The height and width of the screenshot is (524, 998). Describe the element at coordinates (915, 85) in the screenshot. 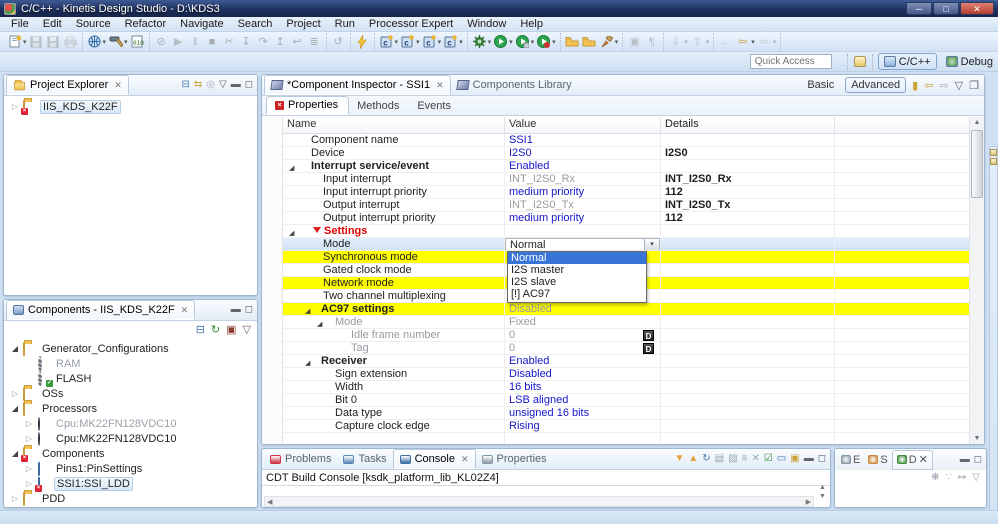

I see `pin-note-icon: ▮` at that location.